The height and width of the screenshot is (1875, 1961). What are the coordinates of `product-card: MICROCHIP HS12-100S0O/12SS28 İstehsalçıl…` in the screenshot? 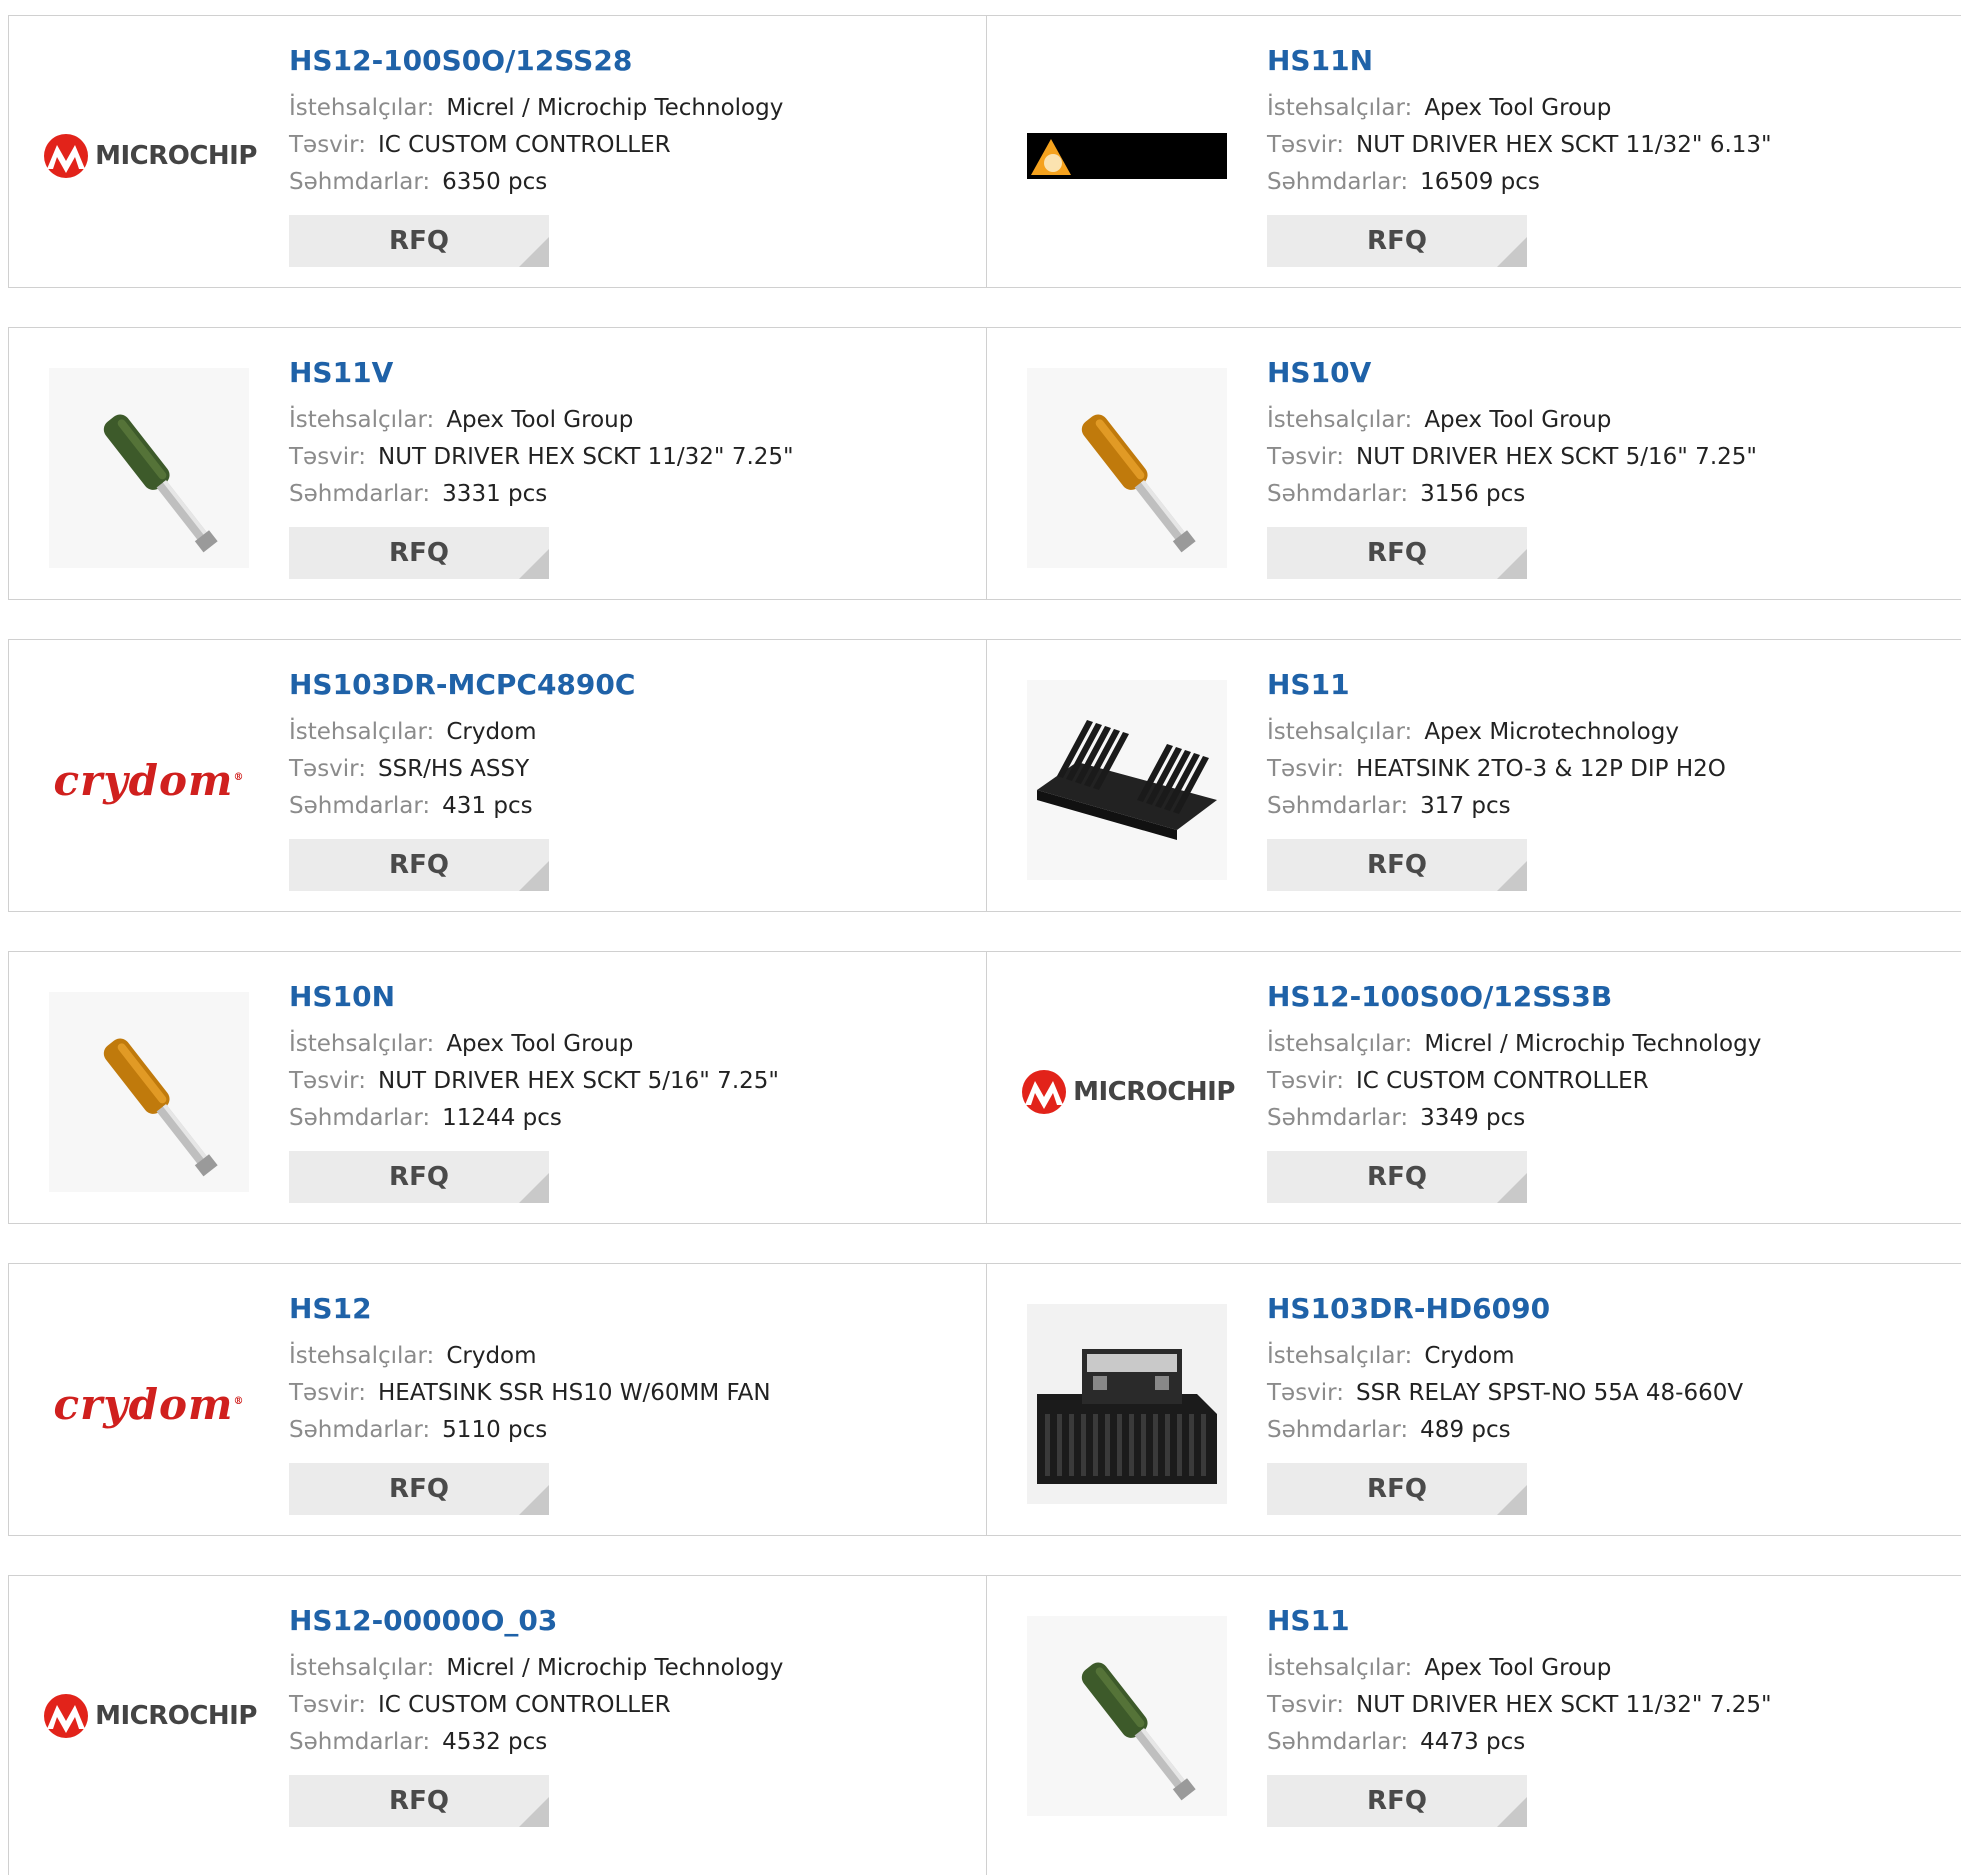 It's located at (497, 151).